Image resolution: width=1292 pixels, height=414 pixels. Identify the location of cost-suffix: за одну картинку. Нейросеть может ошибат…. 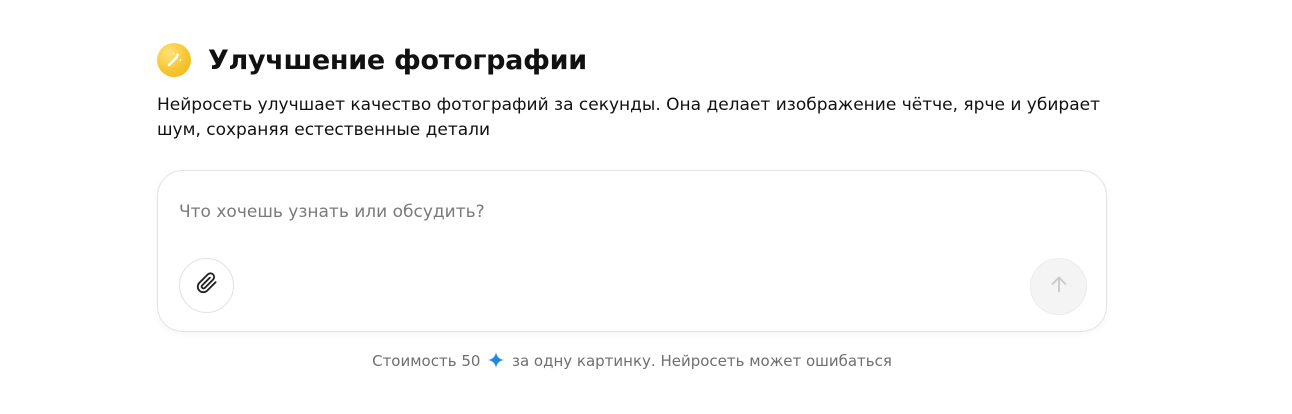
(701, 361).